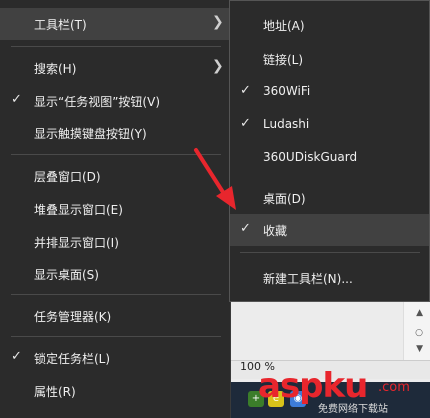 This screenshot has height=418, width=430. I want to click on menu-item-side-by-side: 并排显示窗口(I), so click(115, 242).